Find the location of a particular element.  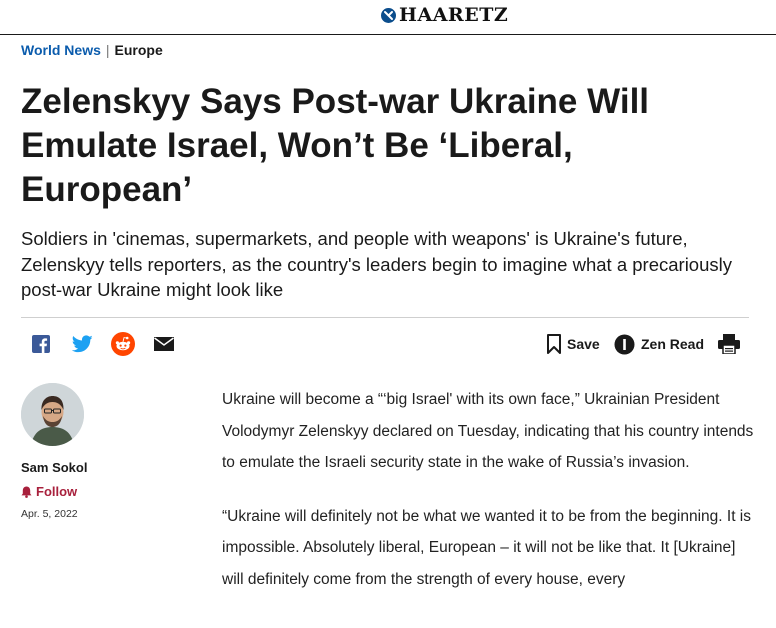

site-header: HAARETZ is located at coordinates (388, 17).